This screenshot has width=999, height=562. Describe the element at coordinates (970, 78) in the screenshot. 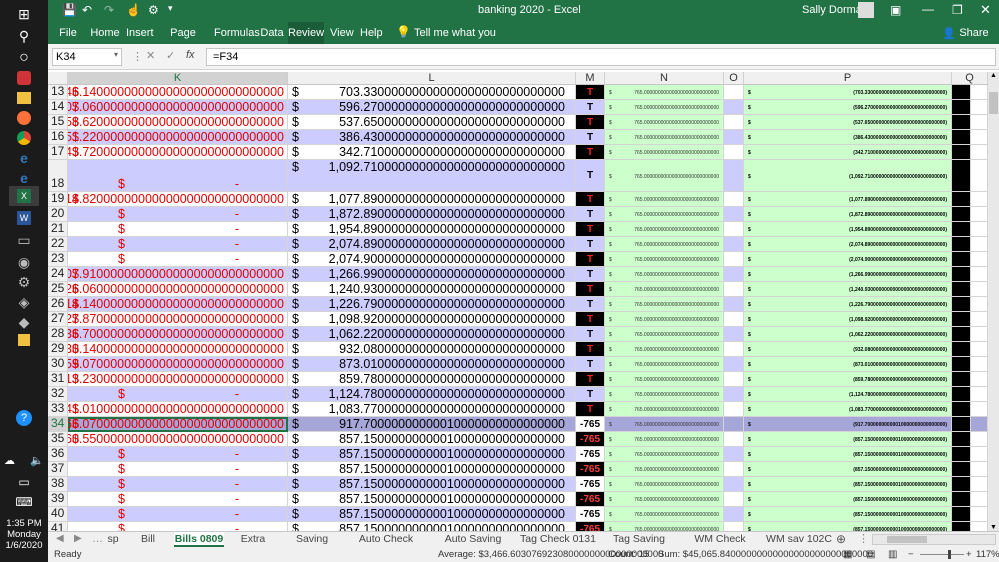

I see `column-header-q: Q` at that location.